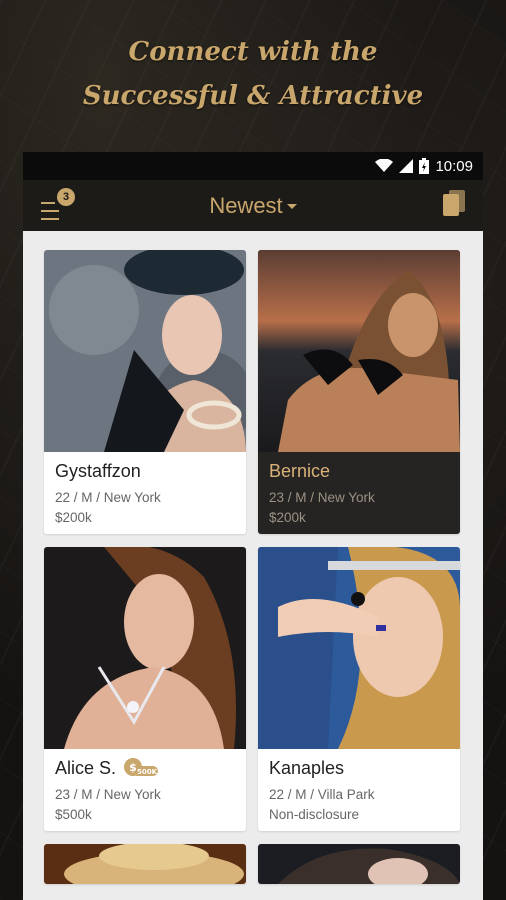 The height and width of the screenshot is (900, 506). I want to click on cards-view-button, so click(454, 205).